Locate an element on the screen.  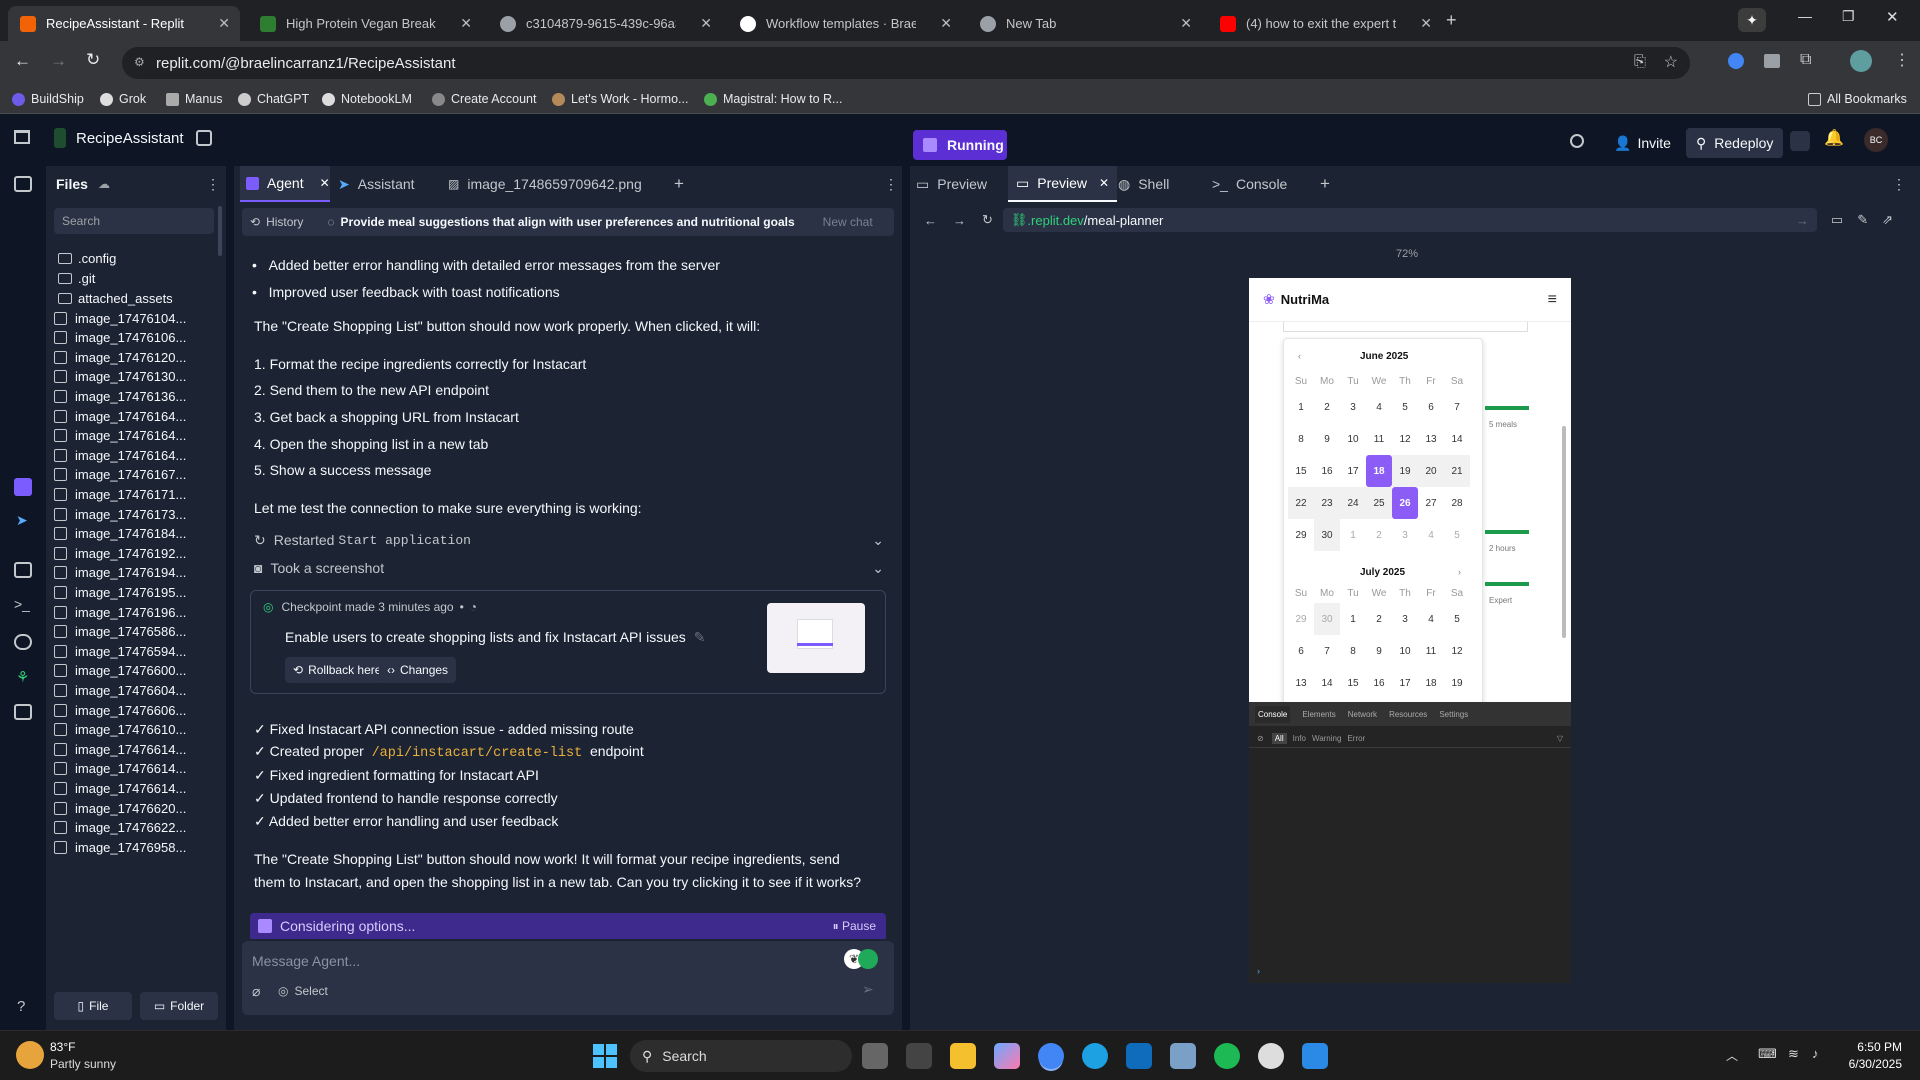
send-icon: ➢ is located at coordinates (868, 989).